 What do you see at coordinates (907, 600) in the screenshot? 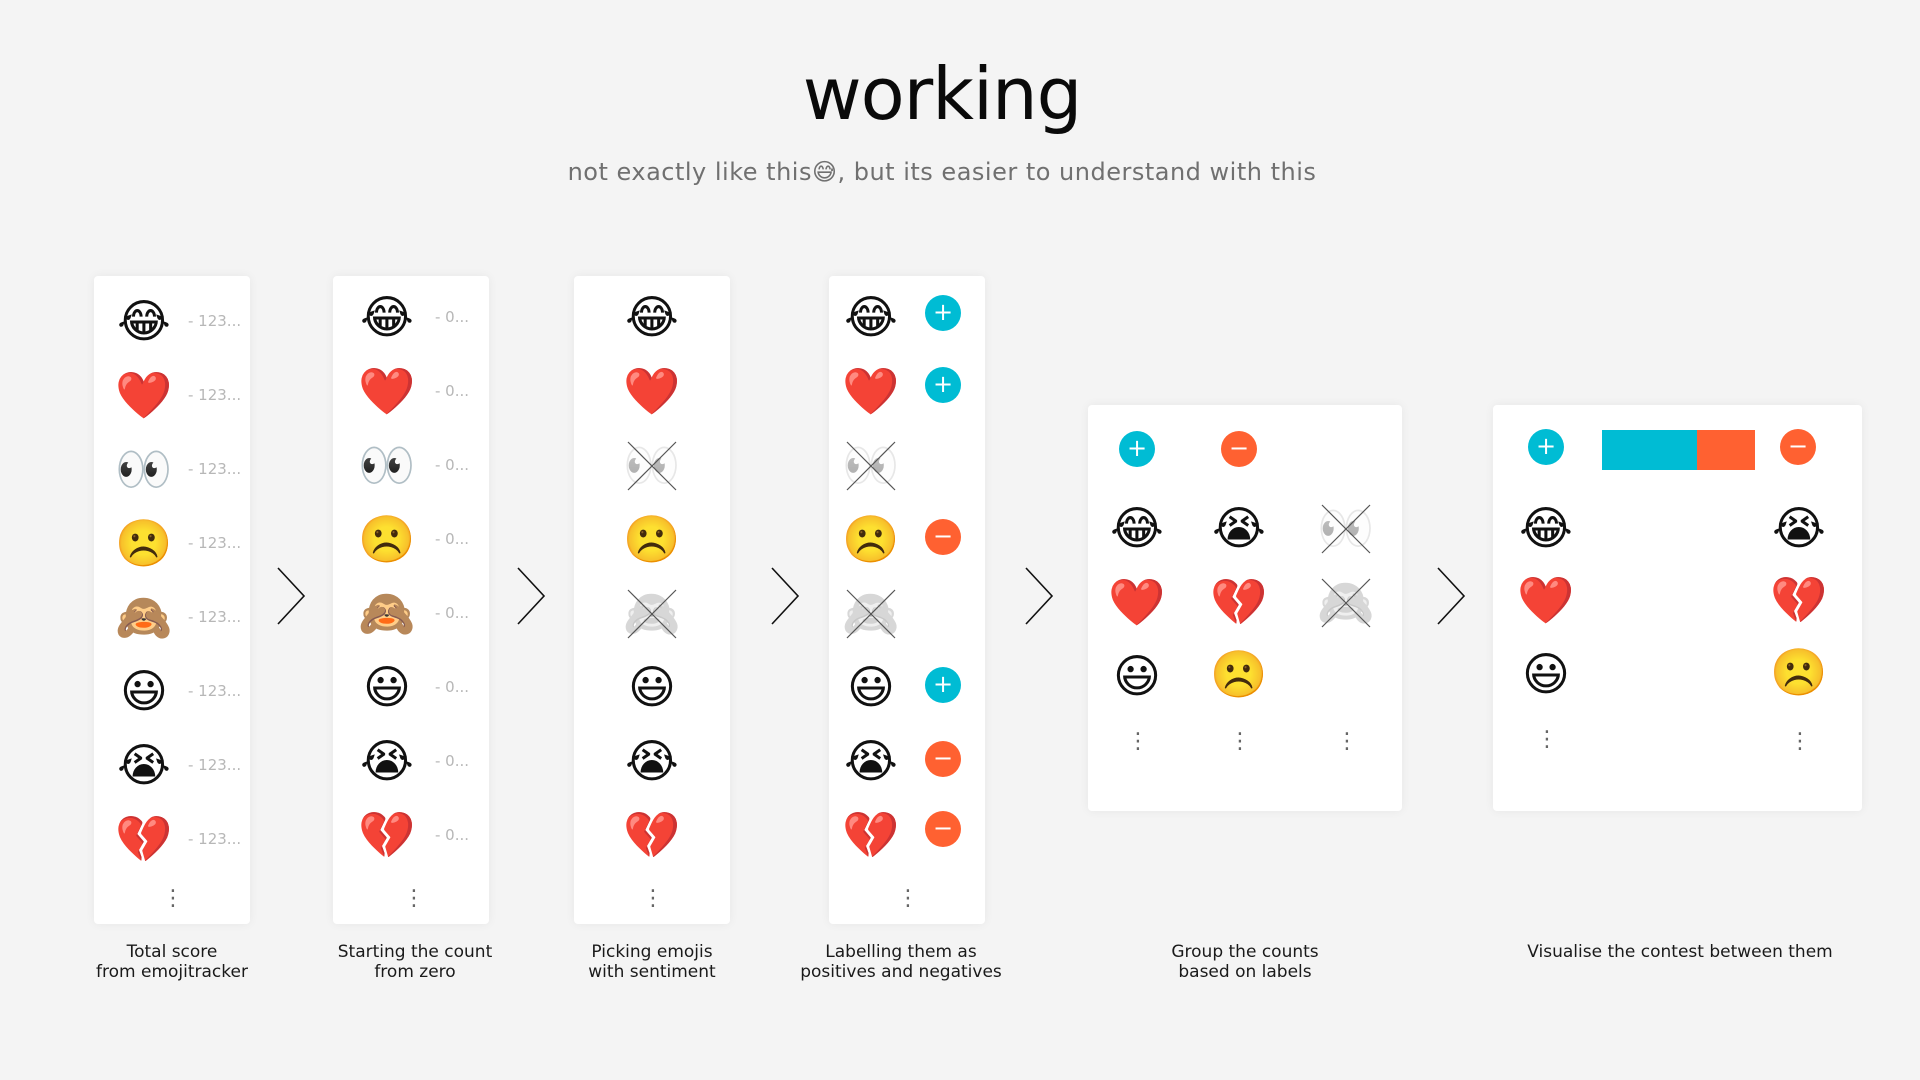
I see `step-card-labelling: 😂 ❤️ 👀 ☹️ 🙈 😃 😭 💔 + + − + − − ⋮` at bounding box center [907, 600].